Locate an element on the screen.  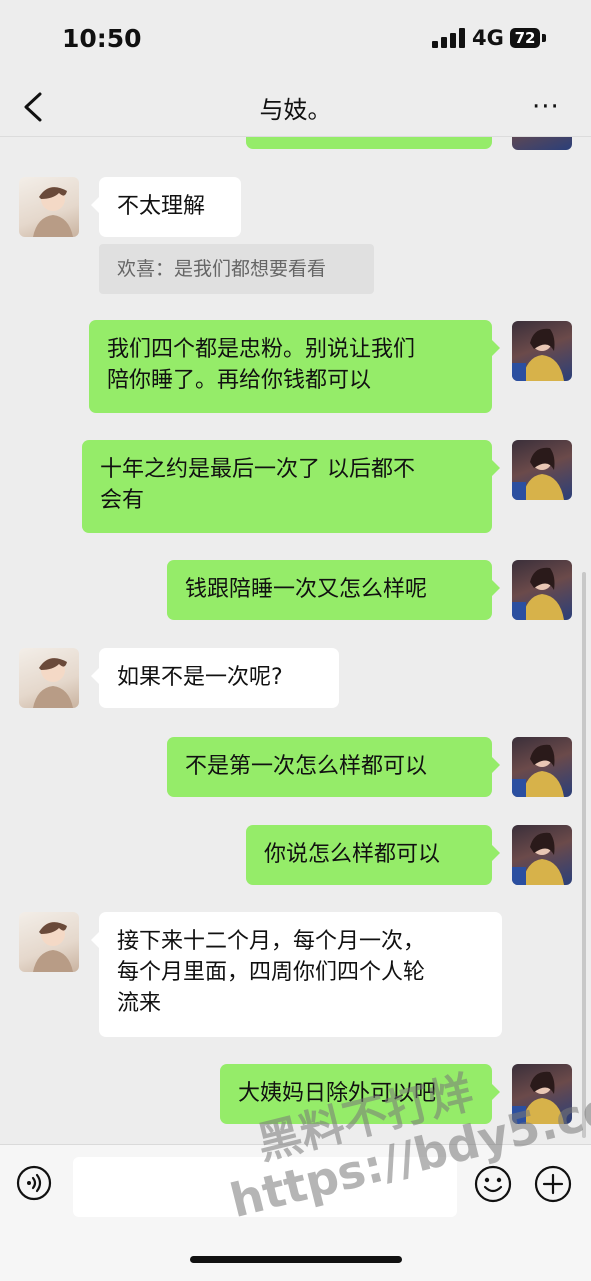
message-line: 陪你睡了。再给你钱都可以 is located at coordinates (239, 380).